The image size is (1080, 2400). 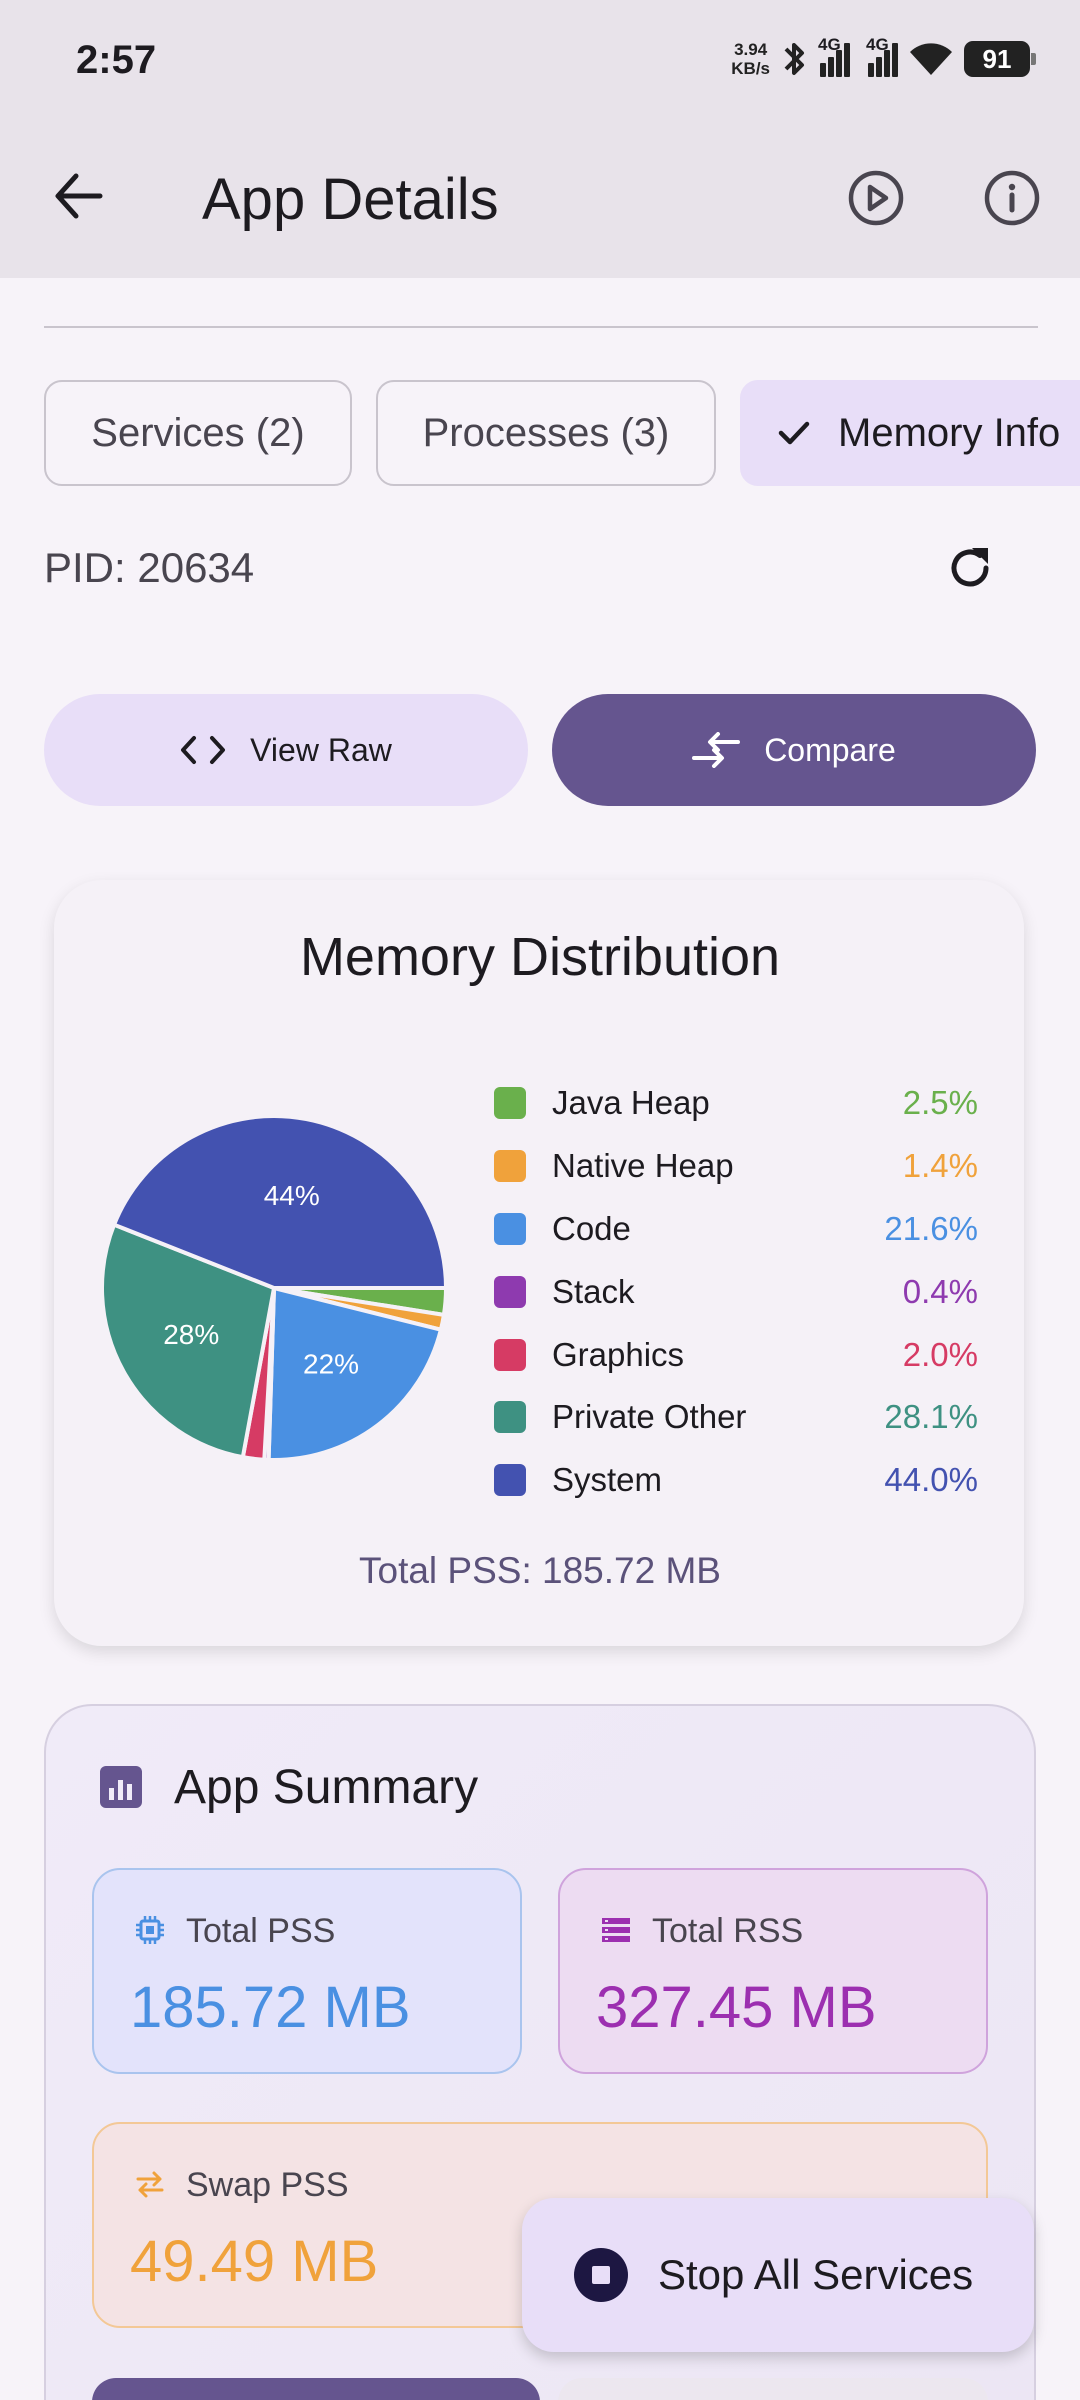 I want to click on legend-value: 44.0%, so click(x=931, y=1480).